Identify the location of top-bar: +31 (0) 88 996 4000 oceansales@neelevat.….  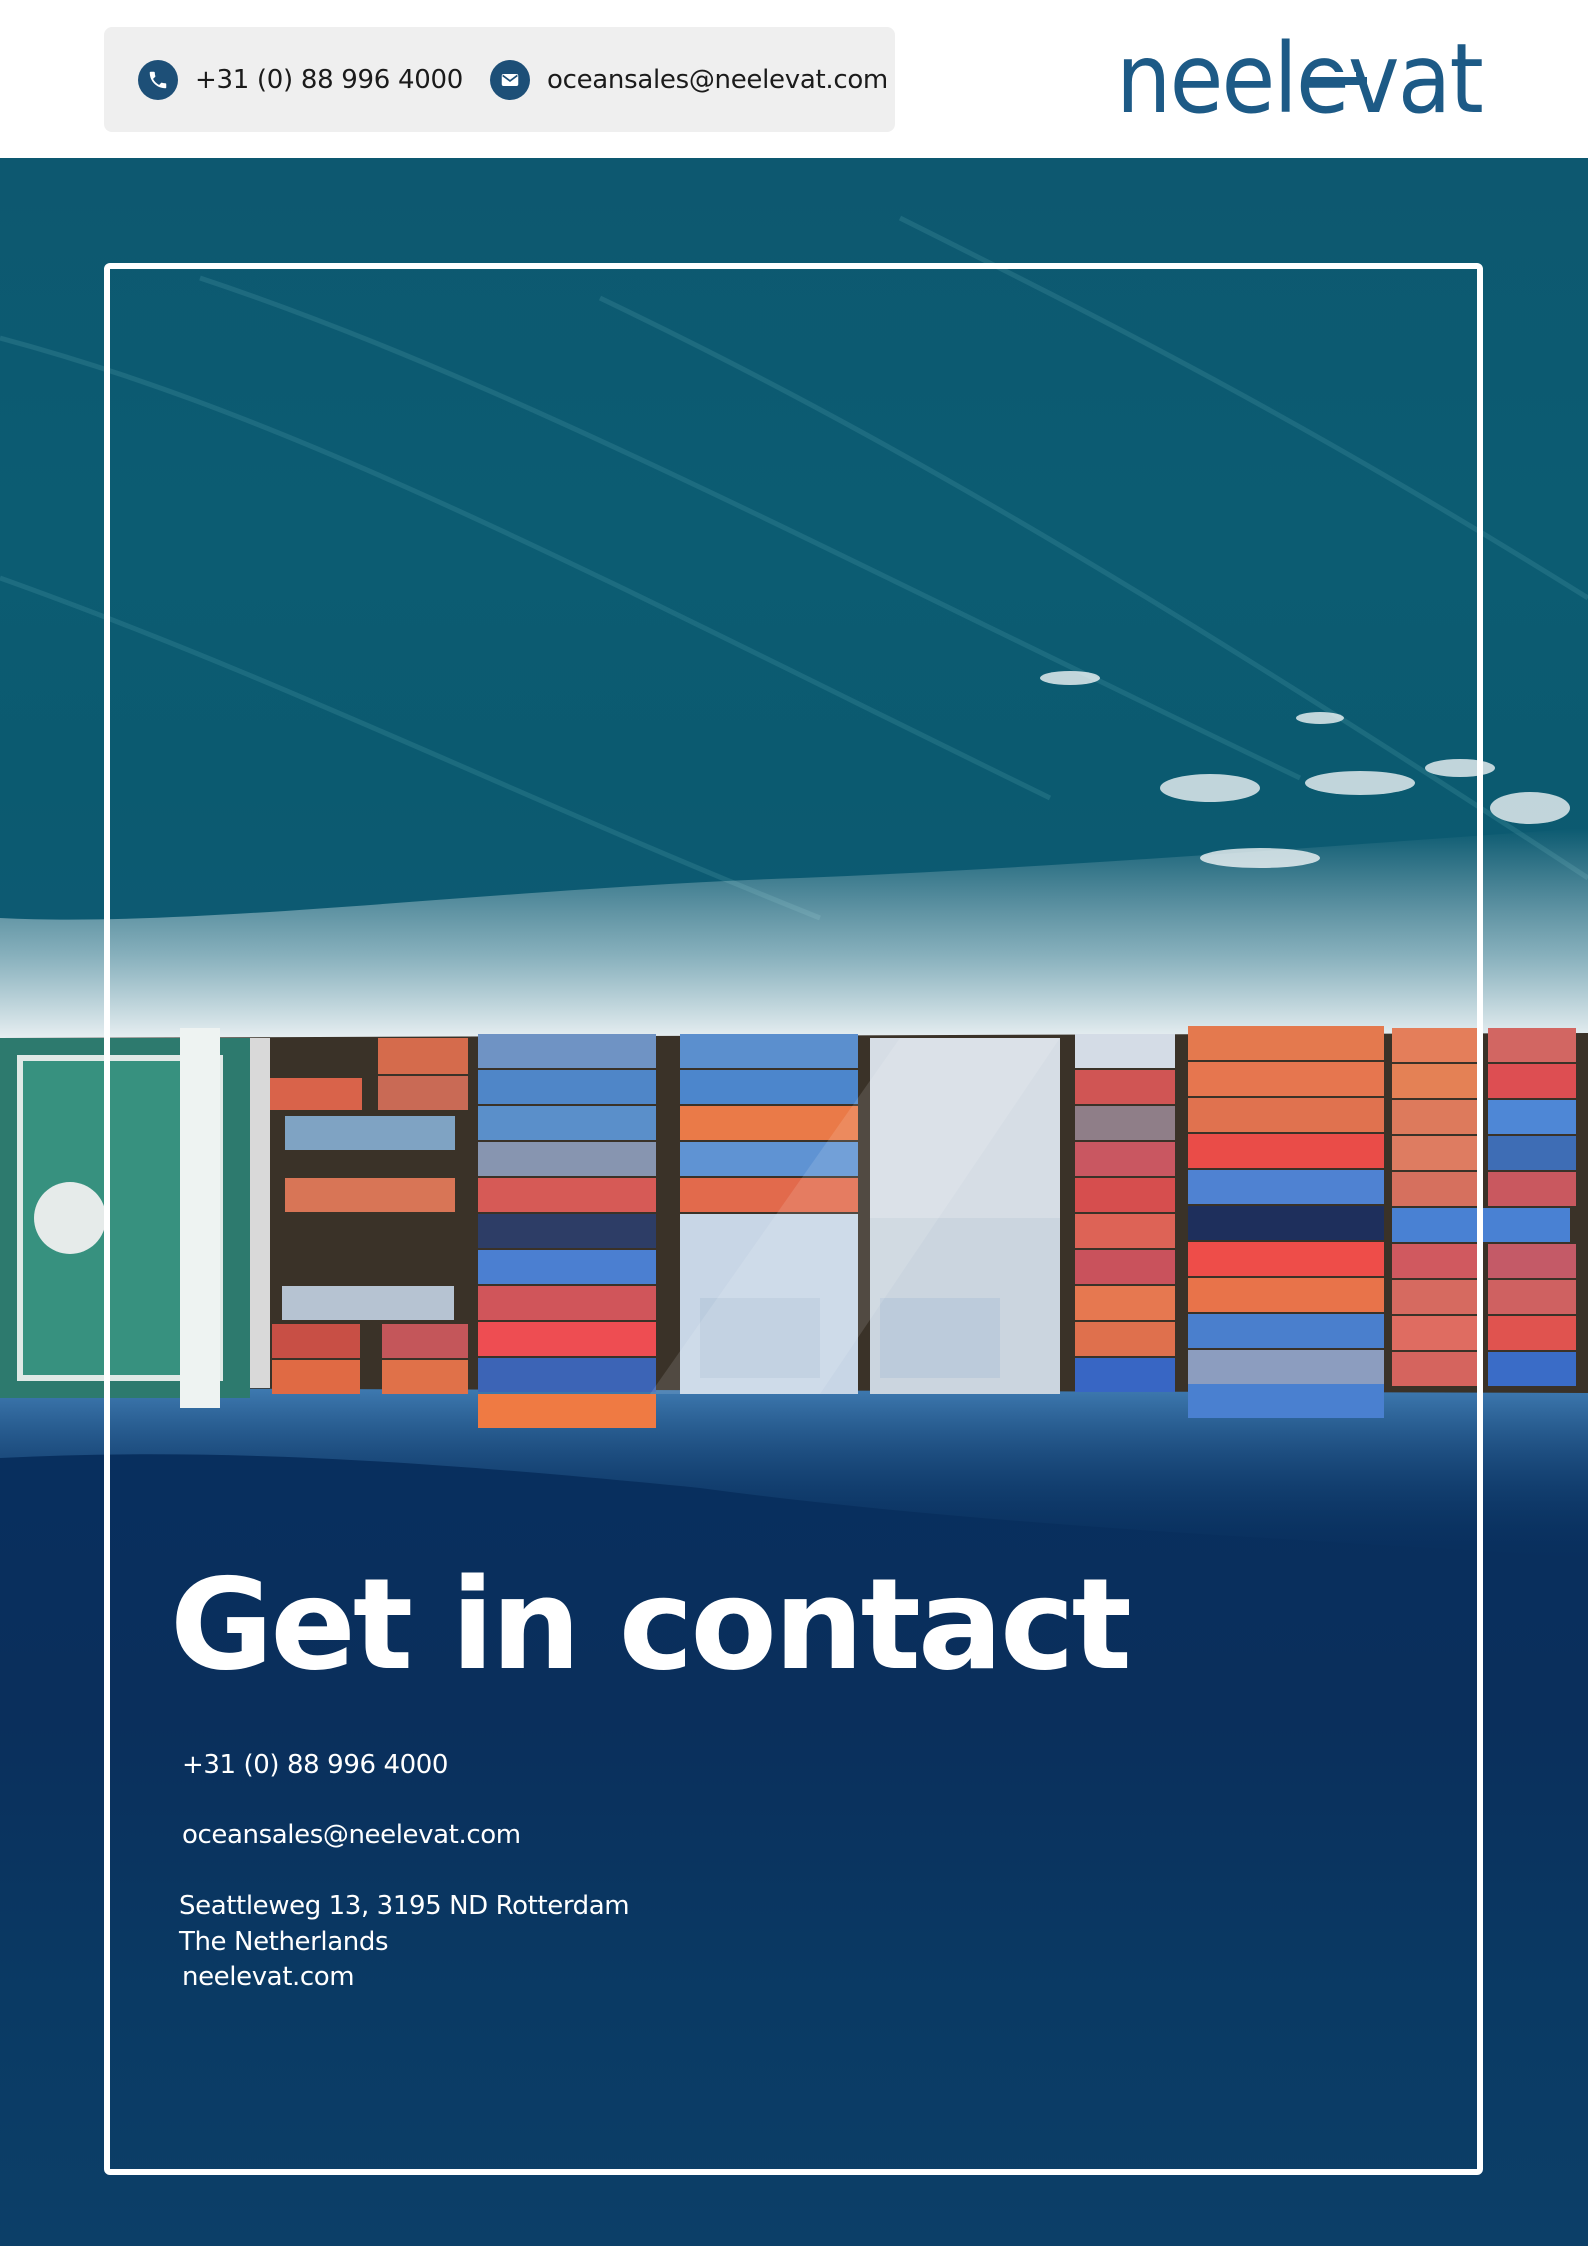
(794, 79).